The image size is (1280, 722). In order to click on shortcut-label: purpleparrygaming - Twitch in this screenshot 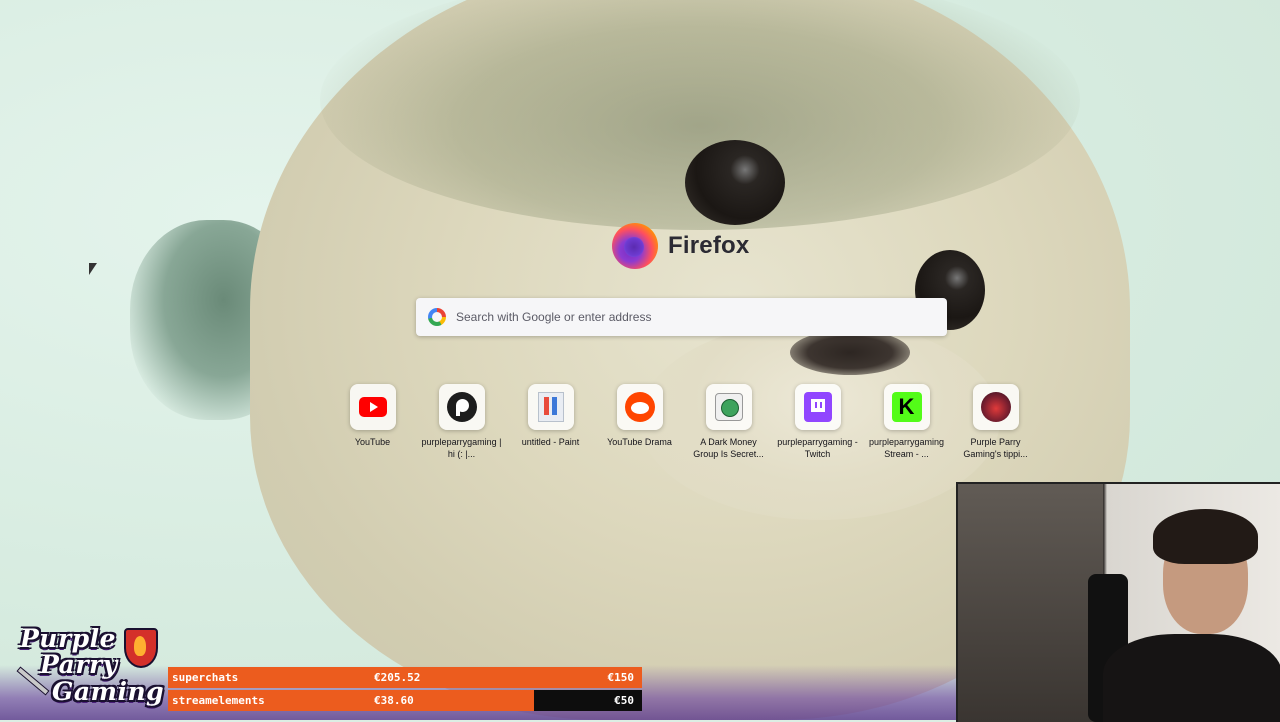, I will do `click(817, 448)`.